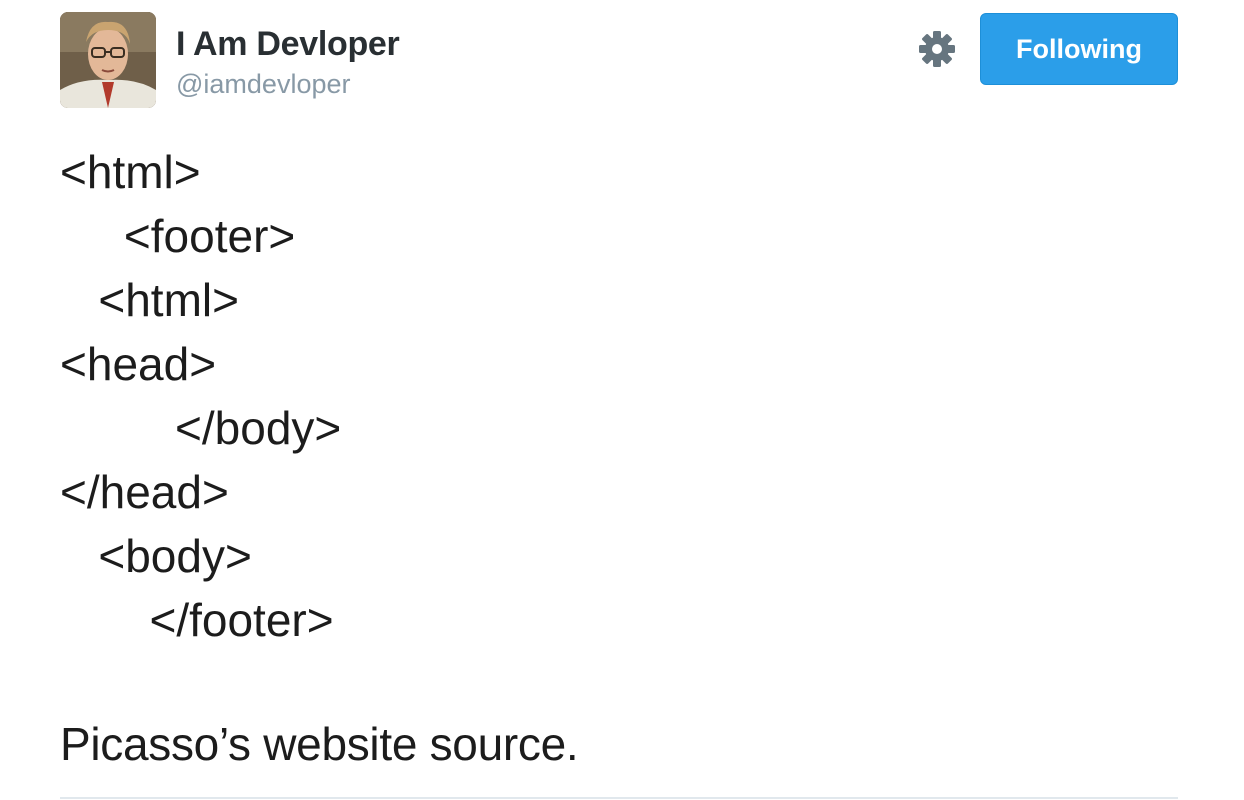  Describe the element at coordinates (619, 798) in the screenshot. I see `divider` at that location.